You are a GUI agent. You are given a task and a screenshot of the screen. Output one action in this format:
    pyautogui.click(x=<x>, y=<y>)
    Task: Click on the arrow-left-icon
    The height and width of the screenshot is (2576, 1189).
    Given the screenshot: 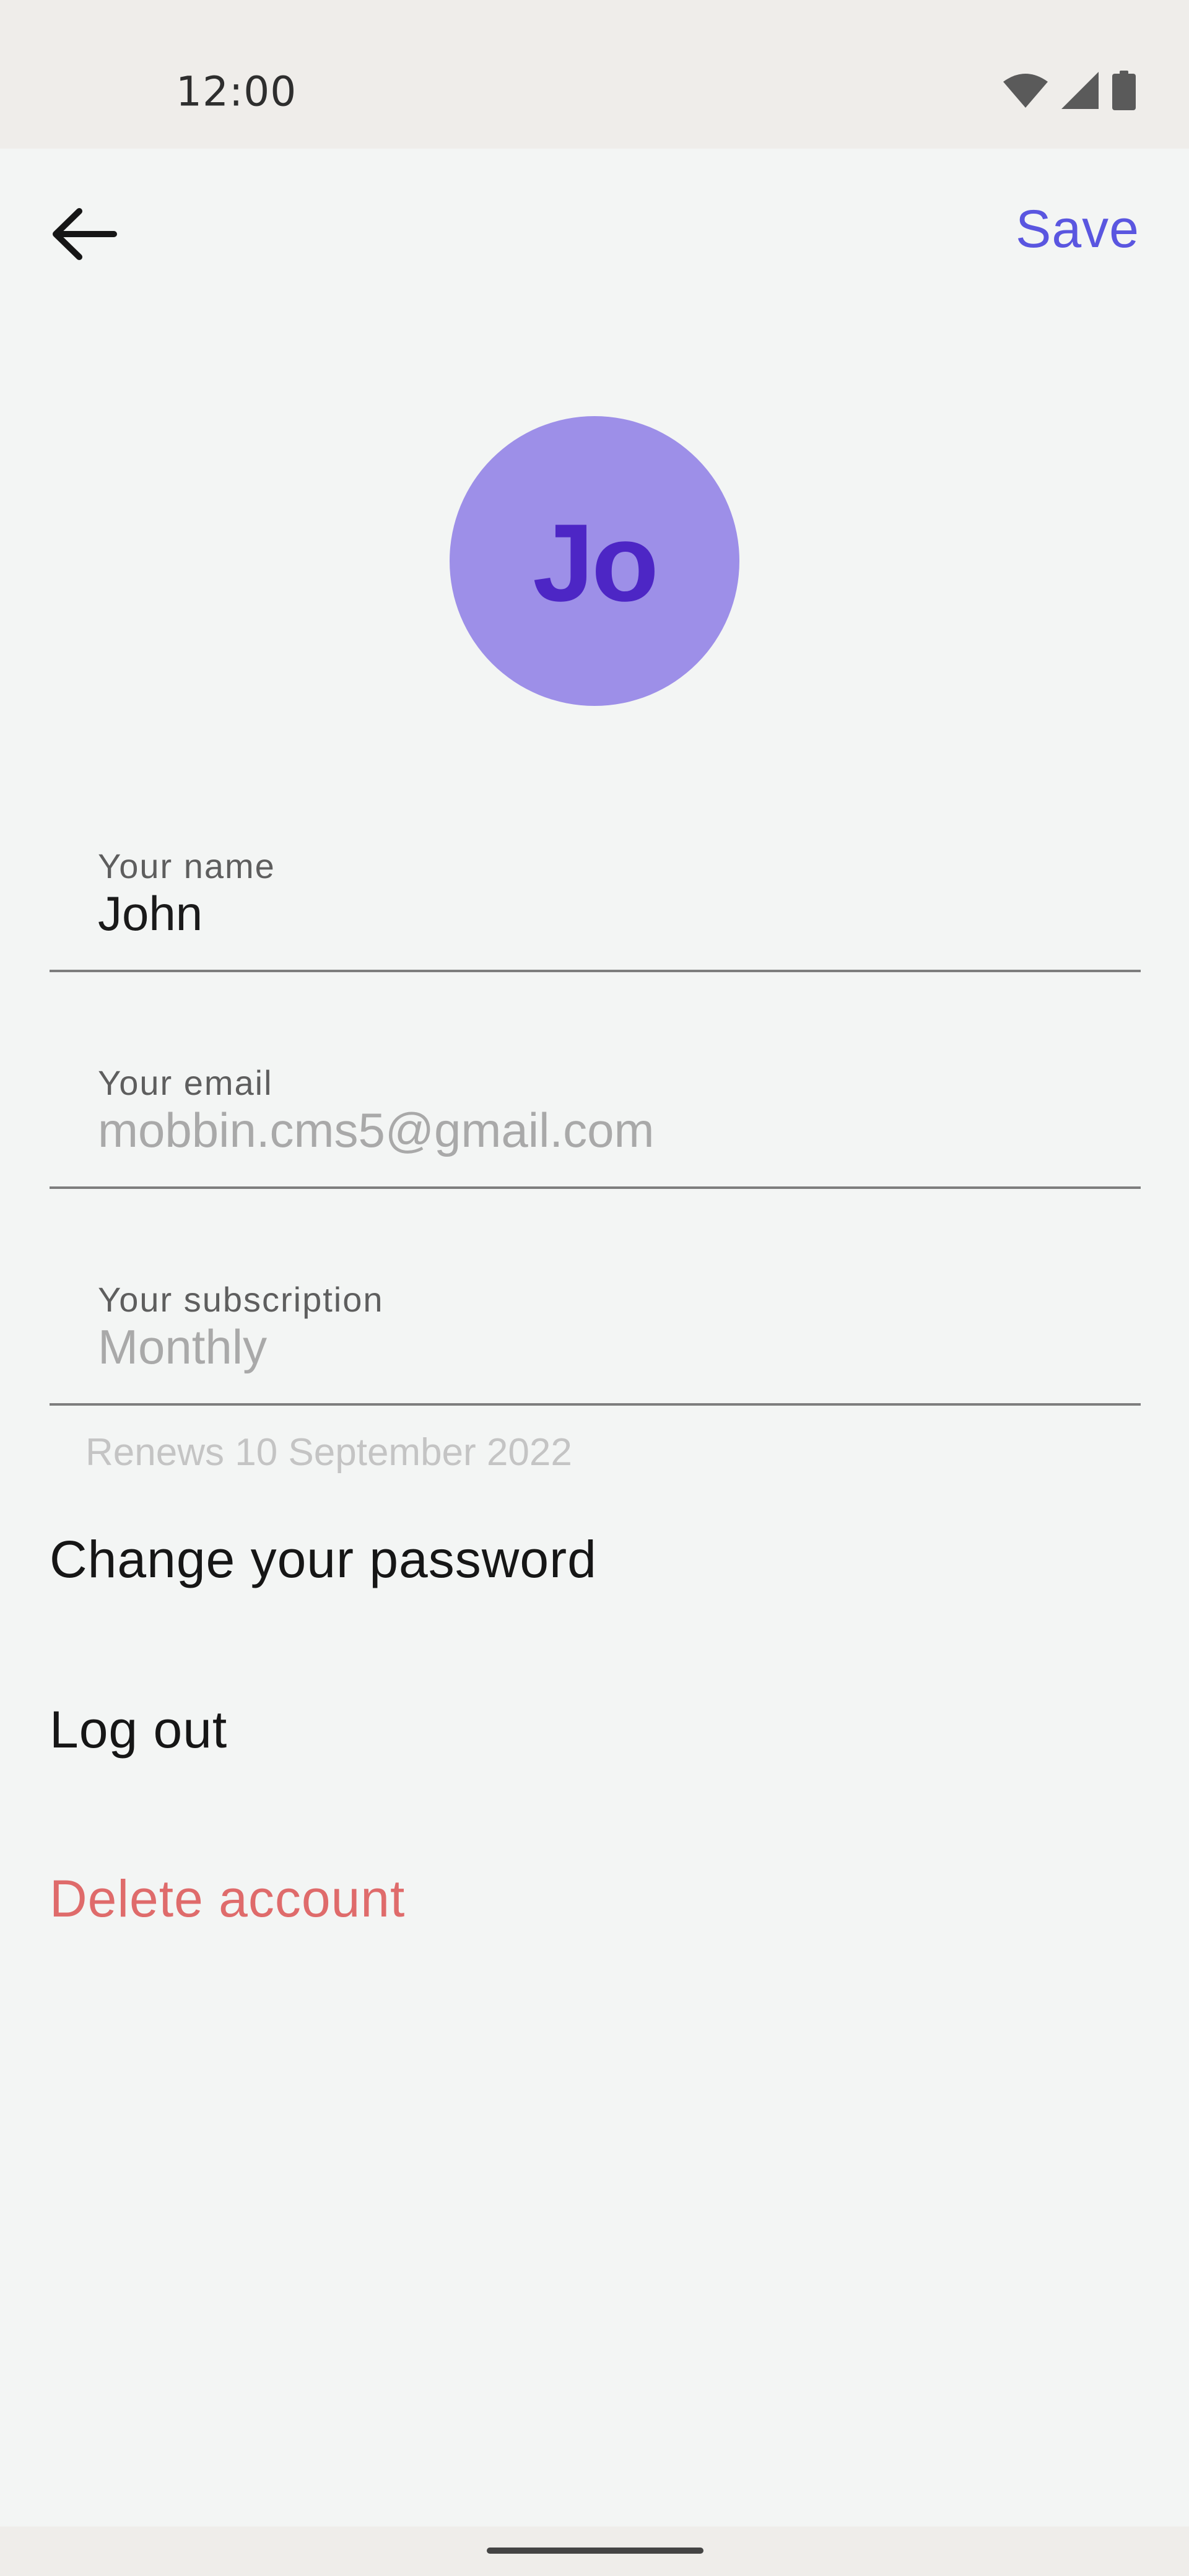 What is the action you would take?
    pyautogui.click(x=84, y=235)
    